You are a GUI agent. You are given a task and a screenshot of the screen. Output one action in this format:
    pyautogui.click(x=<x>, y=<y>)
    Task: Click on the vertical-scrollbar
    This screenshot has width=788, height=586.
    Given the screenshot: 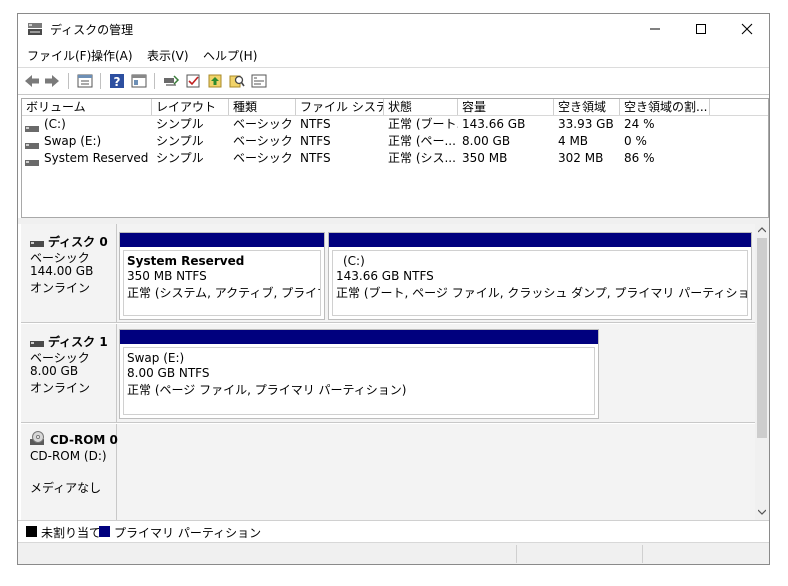 What is the action you would take?
    pyautogui.click(x=762, y=372)
    